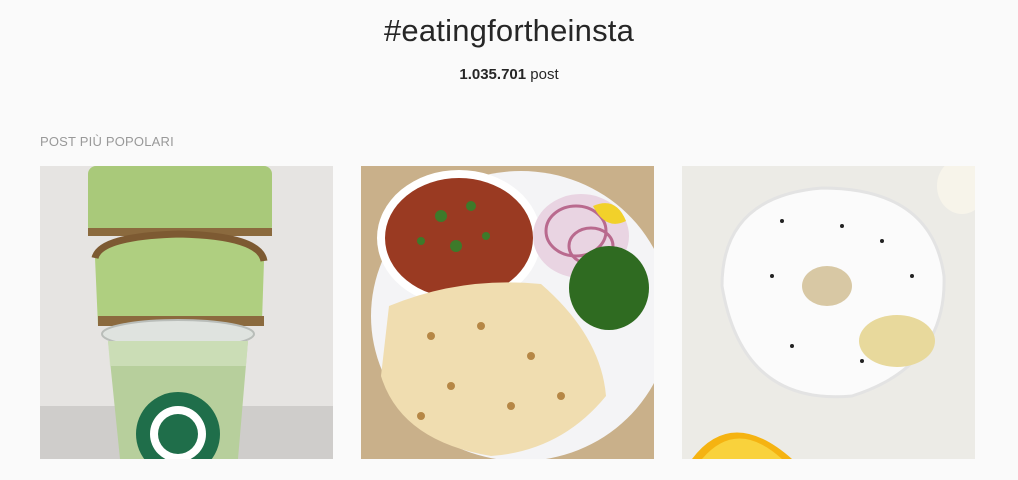 The width and height of the screenshot is (1018, 480). I want to click on hashtag-title: #eatingfortheinsta, so click(509, 30).